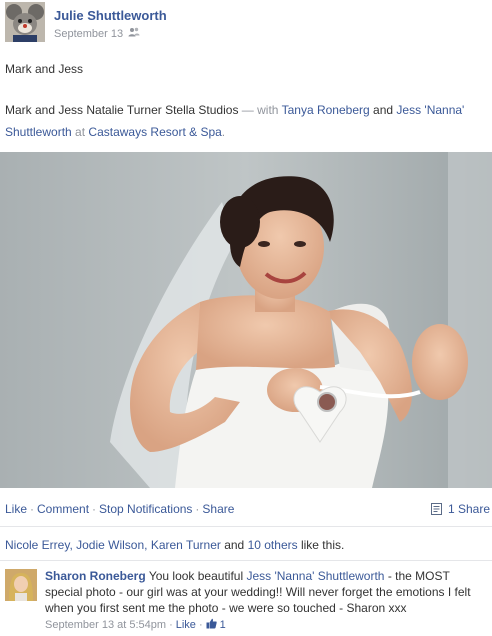  I want to click on stop-notifications-link: Stop Notifications, so click(145, 509).